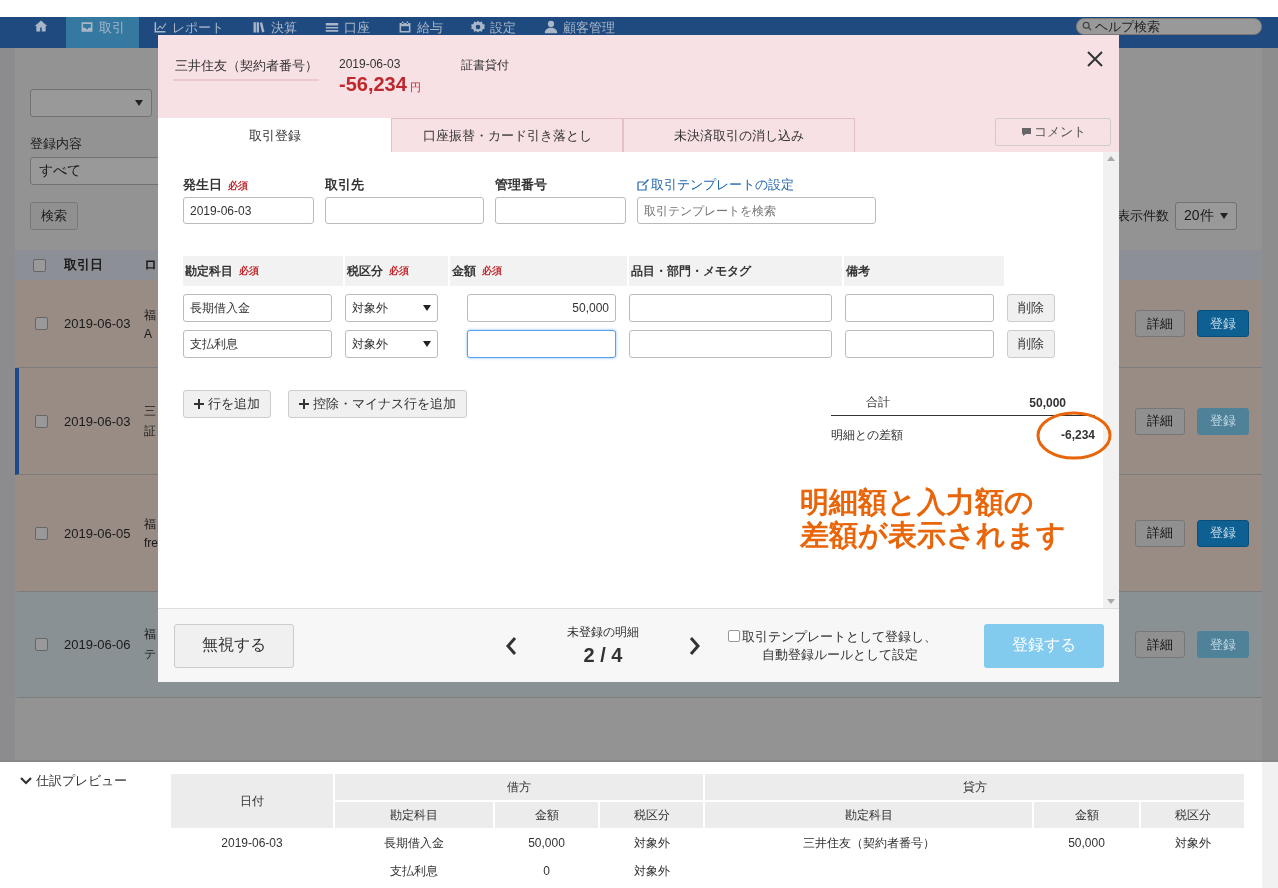  I want to click on comment-button: コメント, so click(1053, 132).